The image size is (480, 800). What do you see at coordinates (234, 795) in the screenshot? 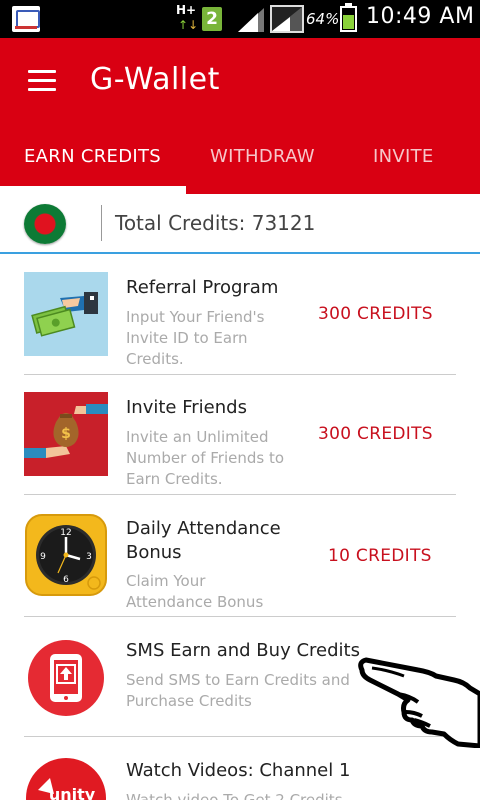
I see `item-description: Watch video To Get 2 Credits` at bounding box center [234, 795].